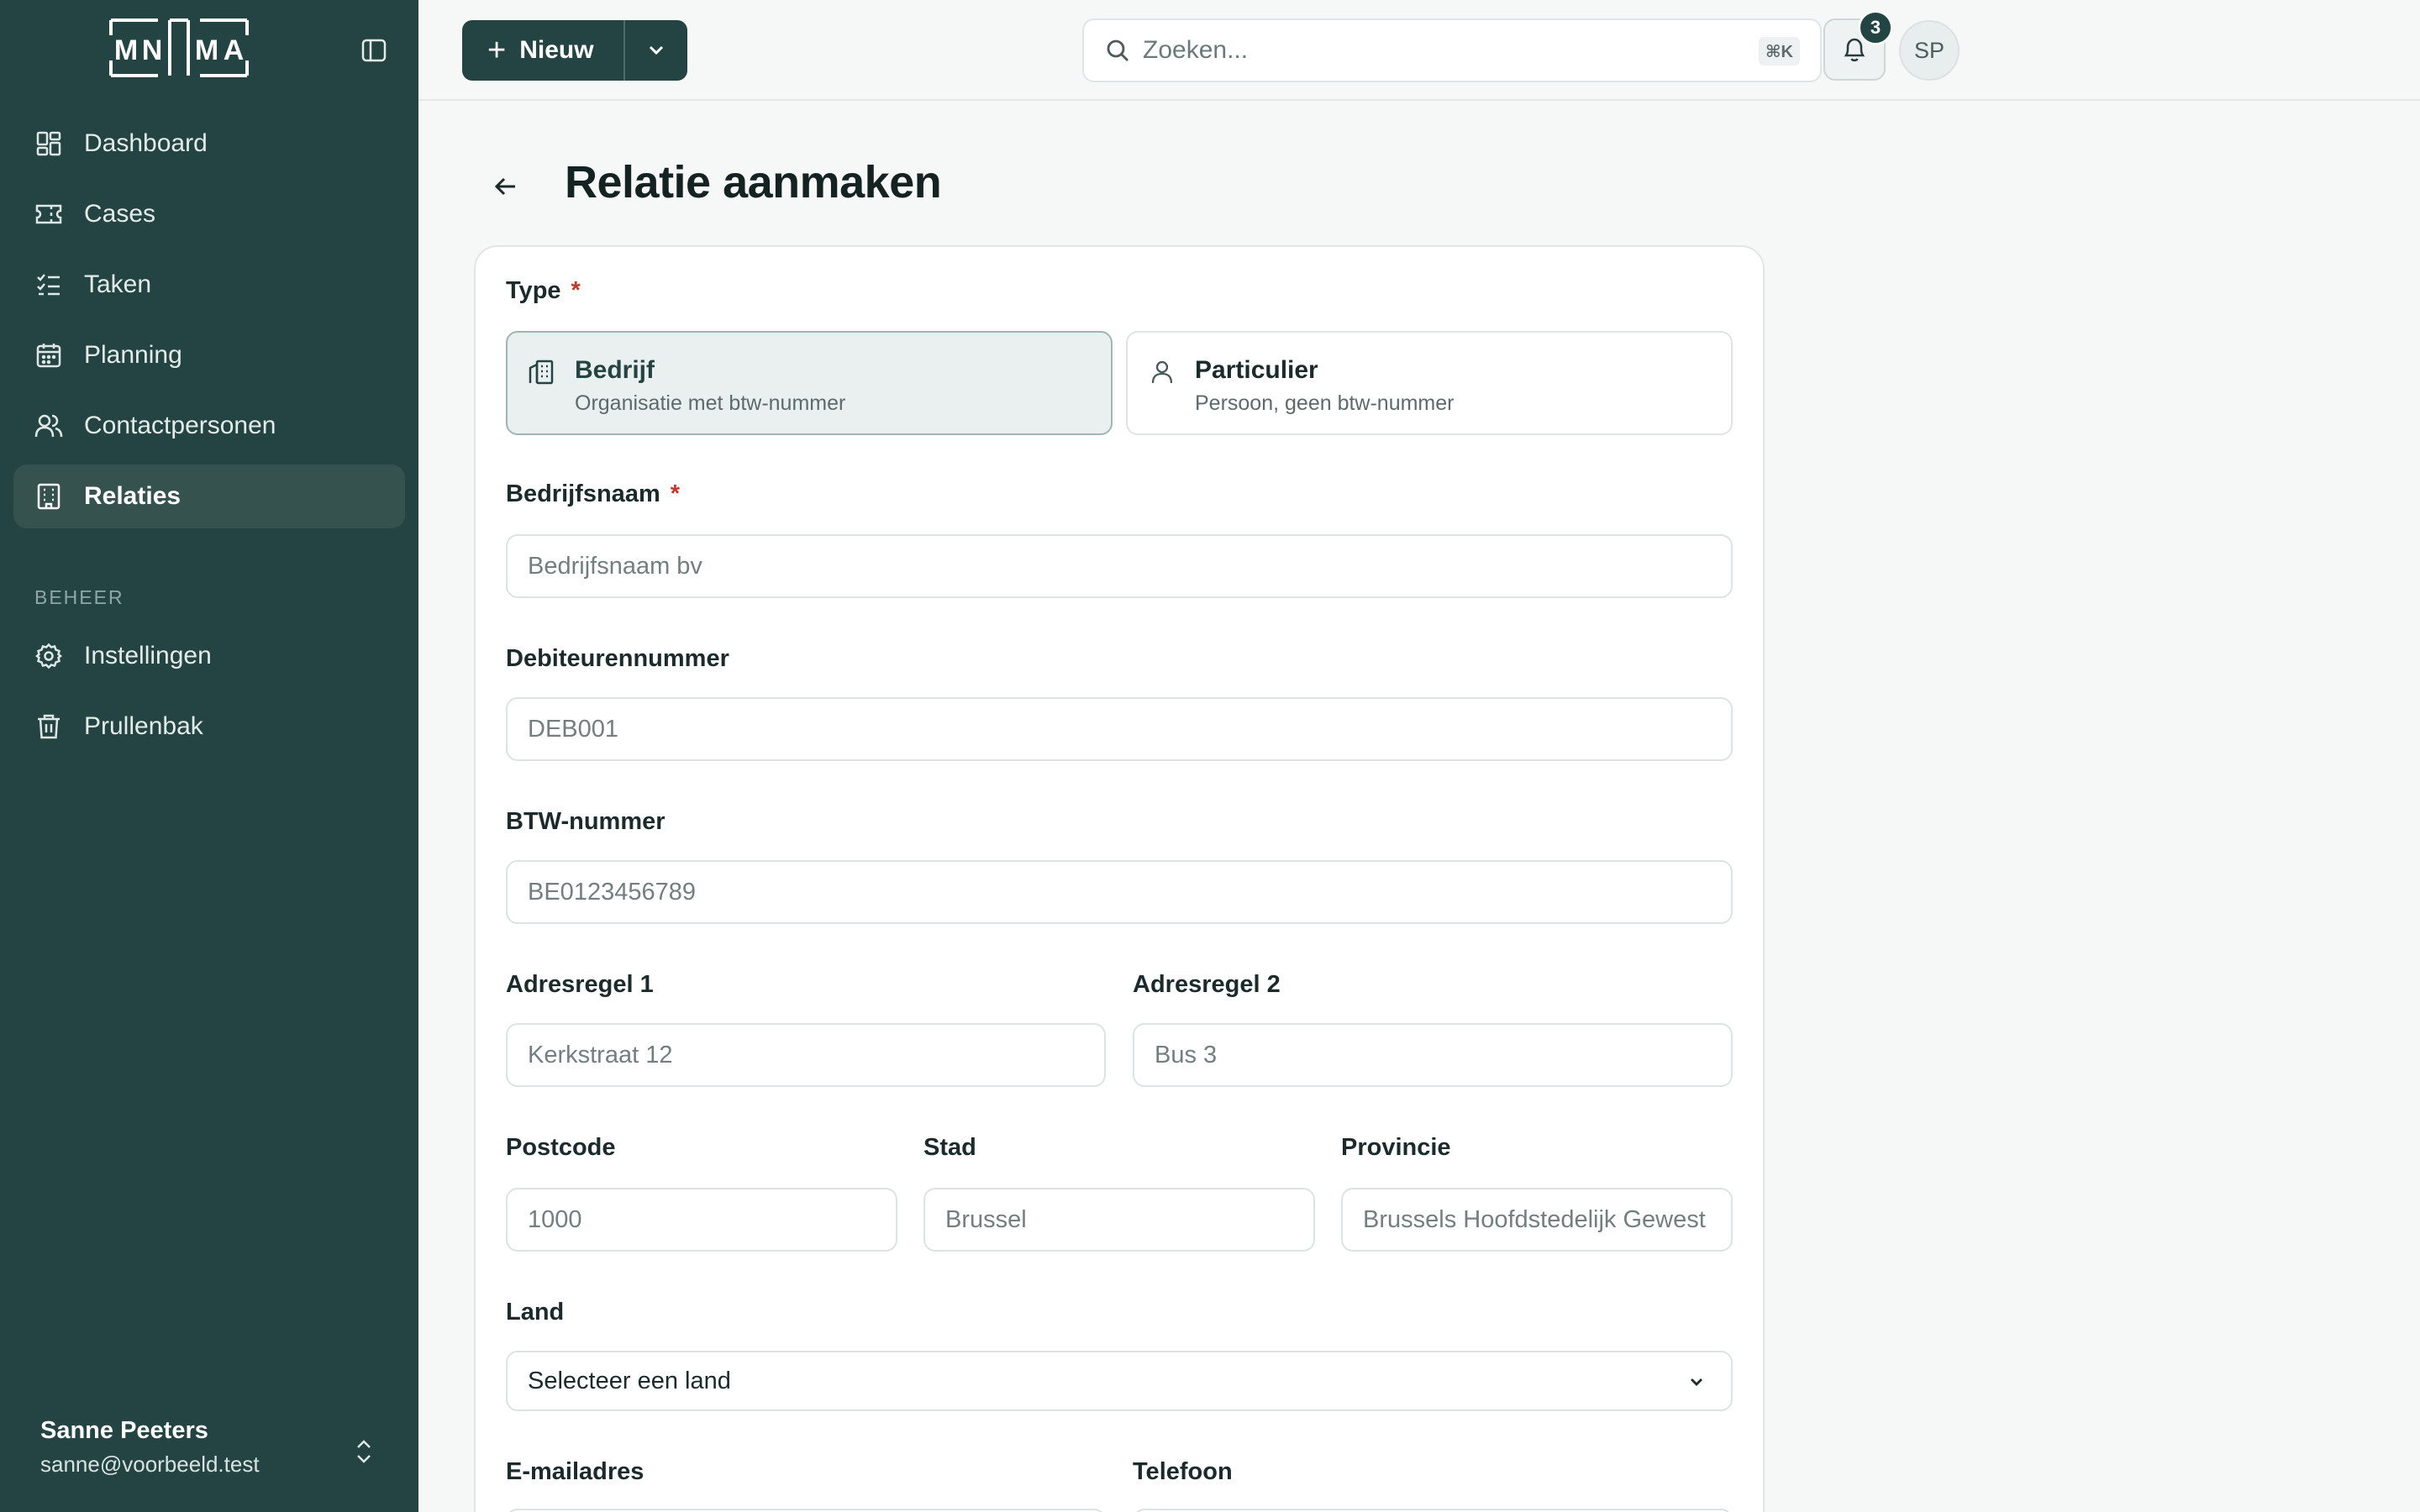 The image size is (2420, 1512). I want to click on vat-number-input, so click(1119, 892).